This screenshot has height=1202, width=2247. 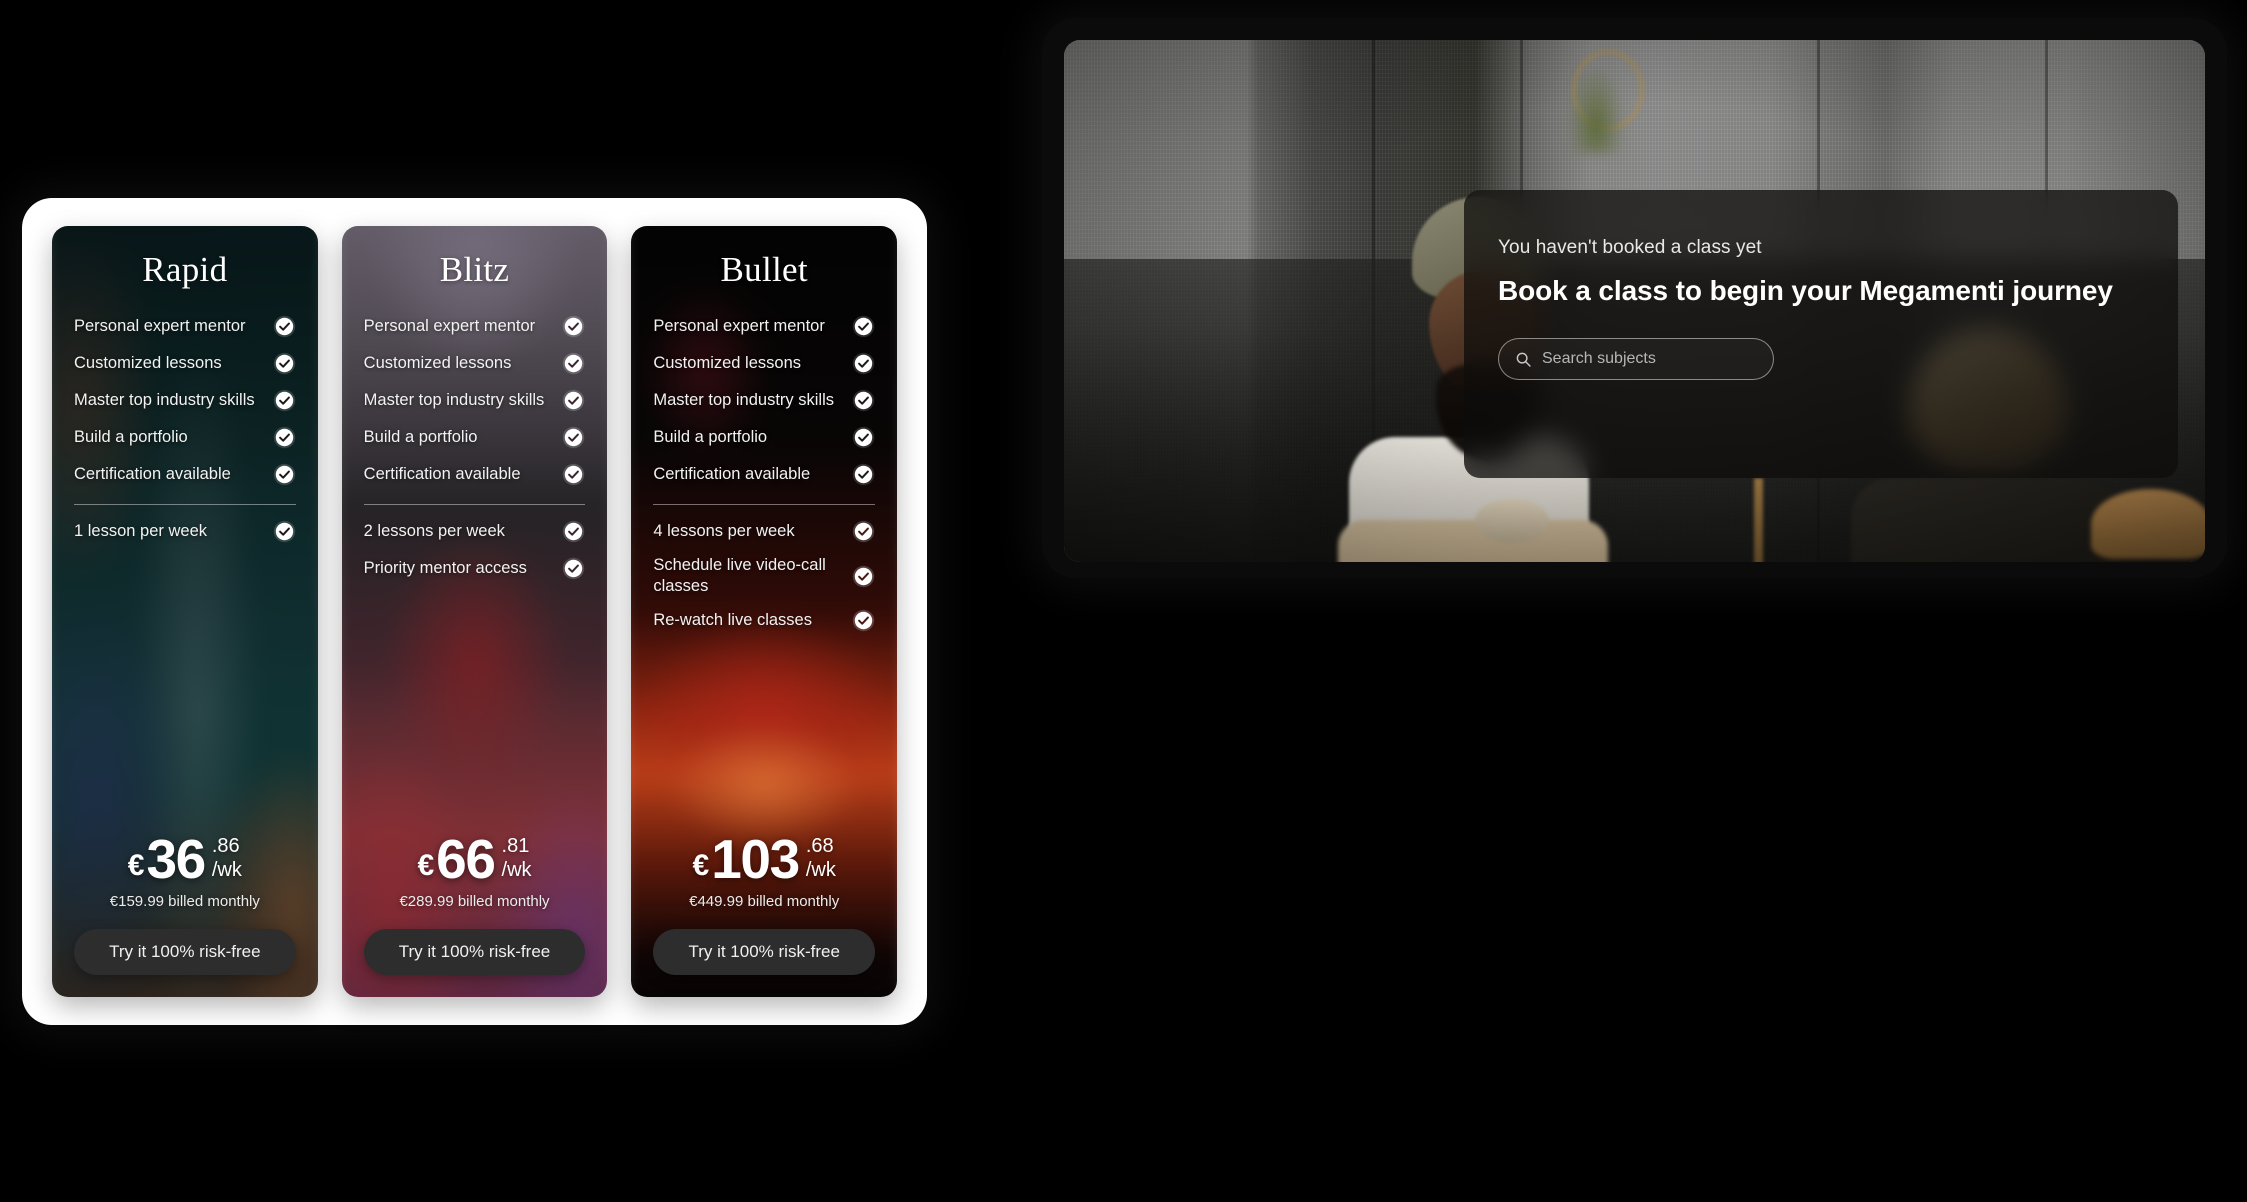 I want to click on feature-row: Priority mentor access, so click(x=475, y=568).